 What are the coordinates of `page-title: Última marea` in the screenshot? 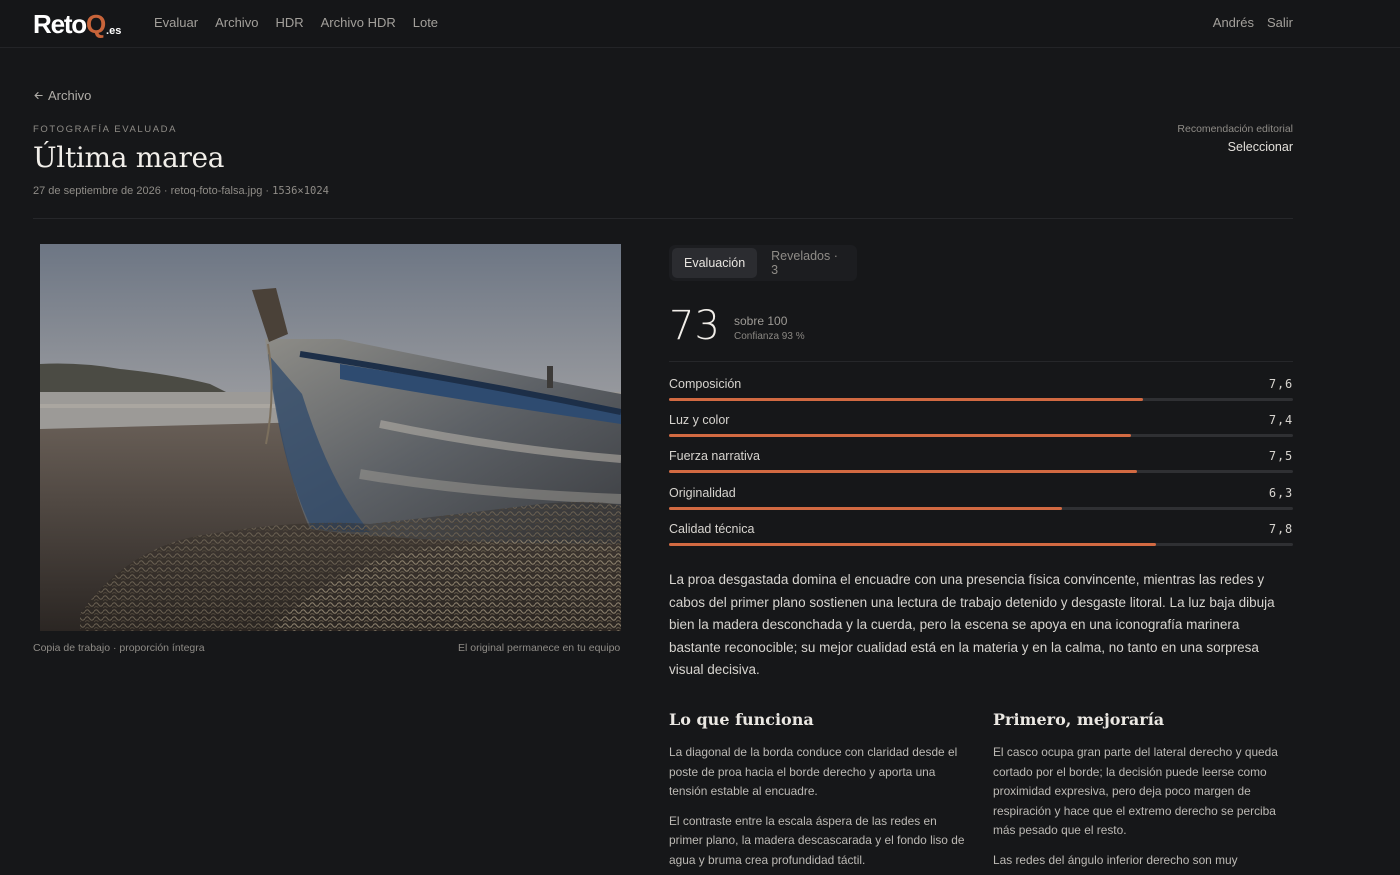 It's located at (129, 157).